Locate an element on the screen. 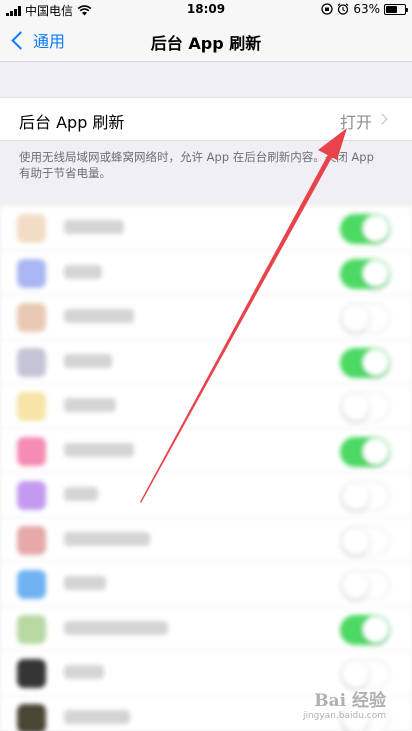  status-bar: 中国电信 18:09 63% is located at coordinates (206, 9).